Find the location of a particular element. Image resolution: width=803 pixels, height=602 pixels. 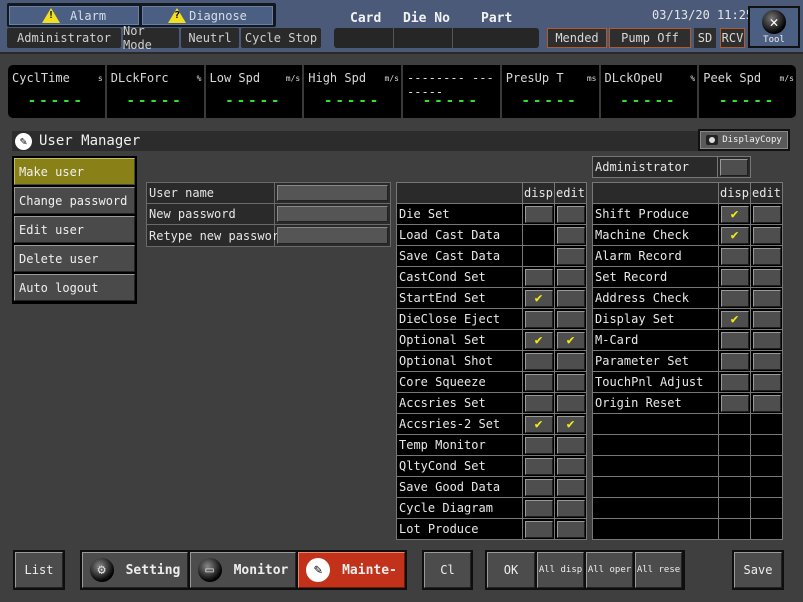

monitor-button: ▭ Monitor is located at coordinates (243, 570).